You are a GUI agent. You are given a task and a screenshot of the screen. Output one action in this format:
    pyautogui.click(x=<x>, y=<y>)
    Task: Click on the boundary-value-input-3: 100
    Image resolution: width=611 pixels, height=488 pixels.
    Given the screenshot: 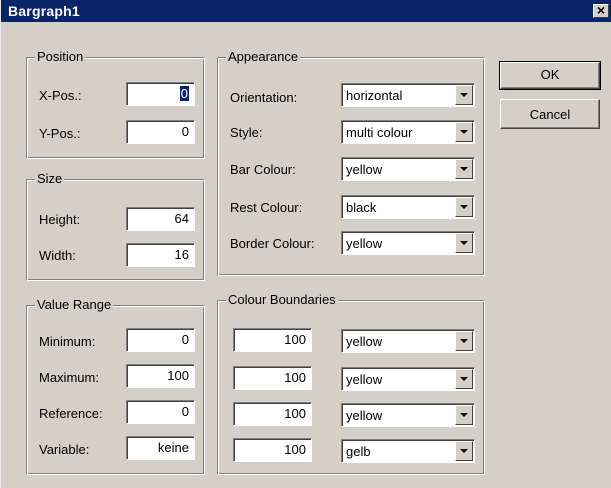 What is the action you would take?
    pyautogui.click(x=272, y=414)
    